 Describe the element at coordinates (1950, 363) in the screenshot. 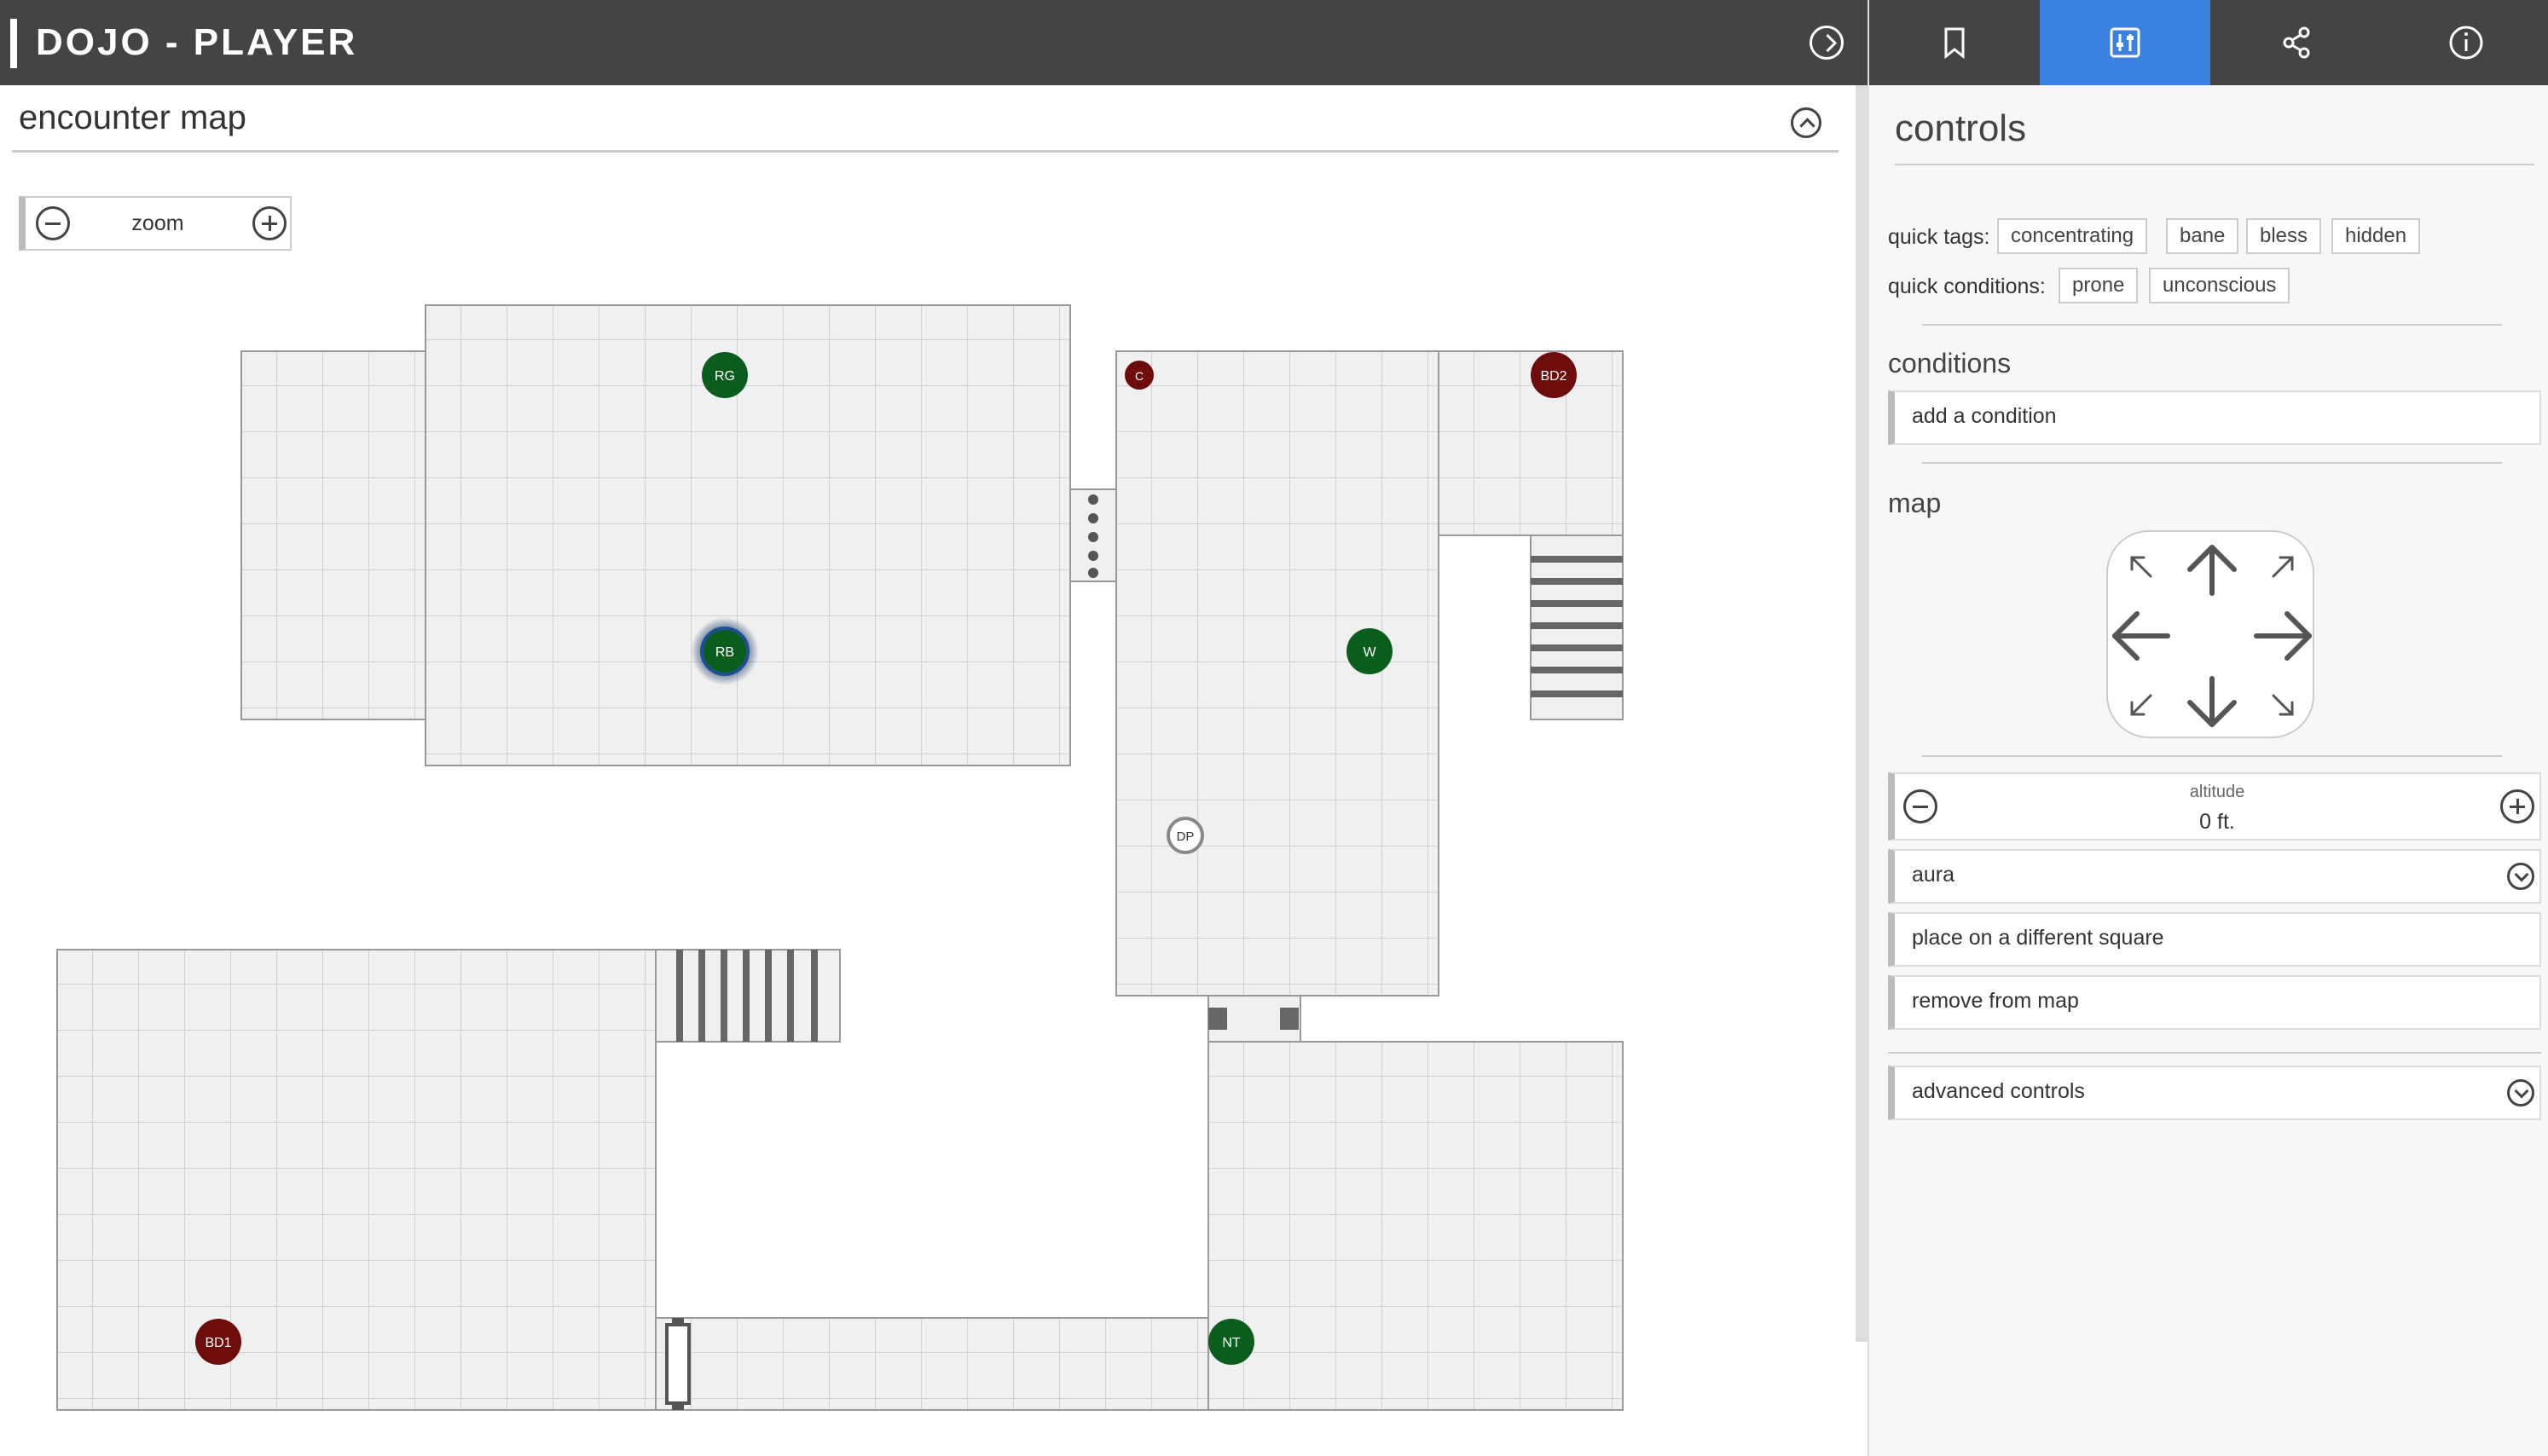

I see `conditions-title: conditions` at that location.